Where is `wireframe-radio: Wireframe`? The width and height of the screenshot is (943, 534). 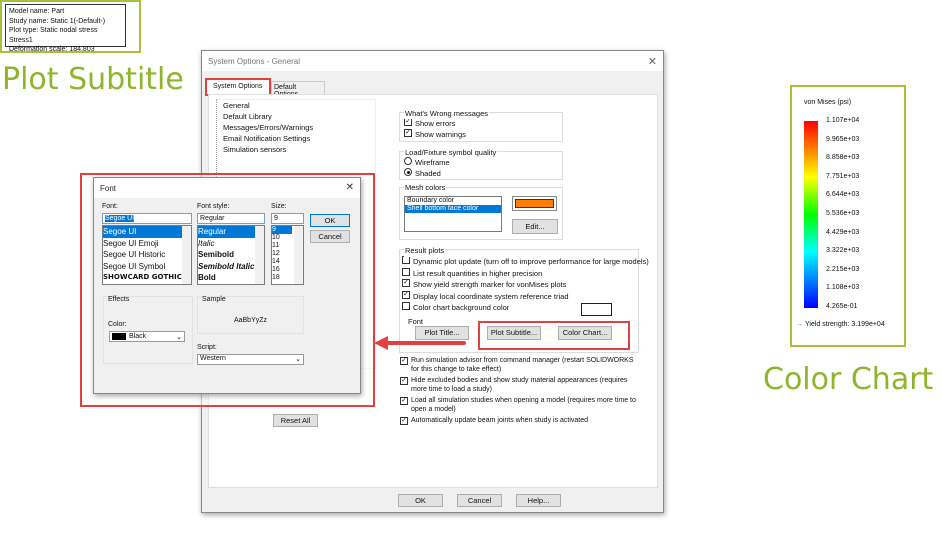
wireframe-radio: Wireframe is located at coordinates (481, 162).